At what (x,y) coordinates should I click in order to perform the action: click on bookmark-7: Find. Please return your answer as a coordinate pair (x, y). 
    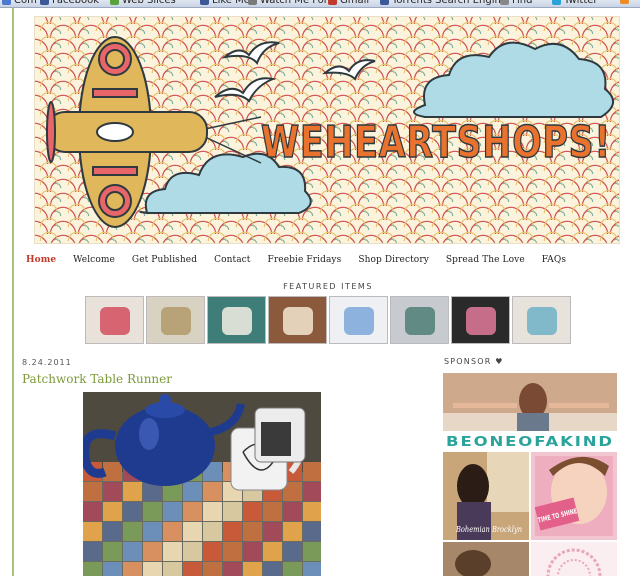
    Looking at the image, I should click on (516, 3).